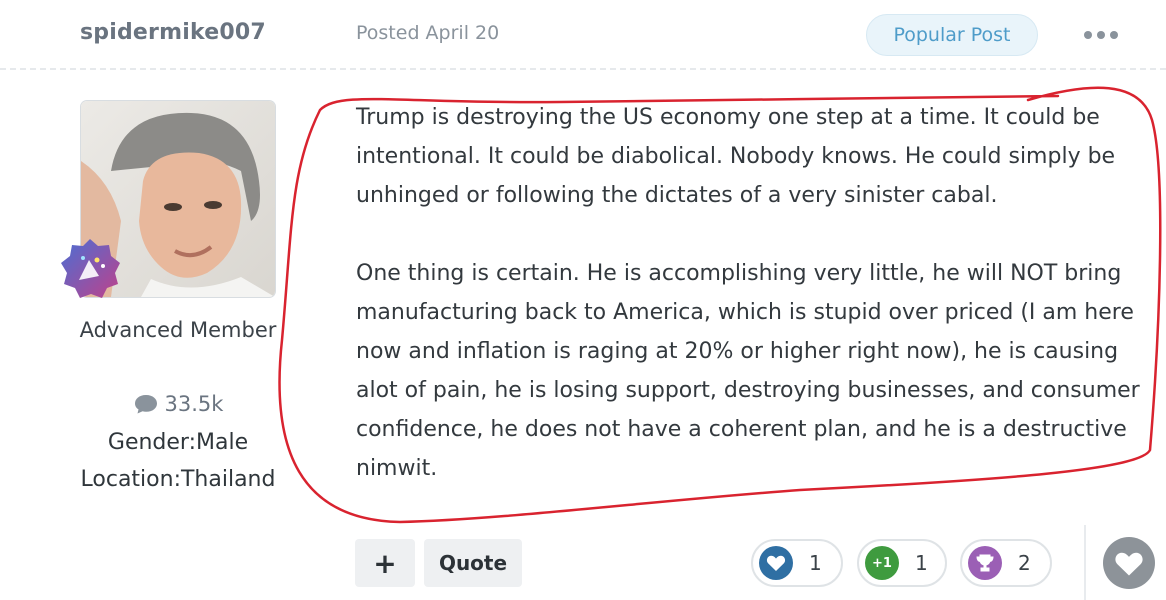 This screenshot has width=1166, height=600. Describe the element at coordinates (797, 563) in the screenshot. I see `reaction-heart: 1` at that location.